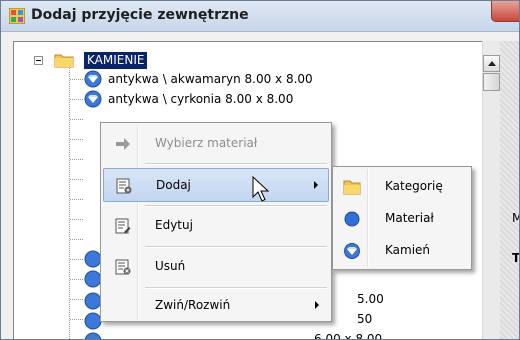 This screenshot has width=520, height=340. I want to click on list-edit-icon, so click(123, 226).